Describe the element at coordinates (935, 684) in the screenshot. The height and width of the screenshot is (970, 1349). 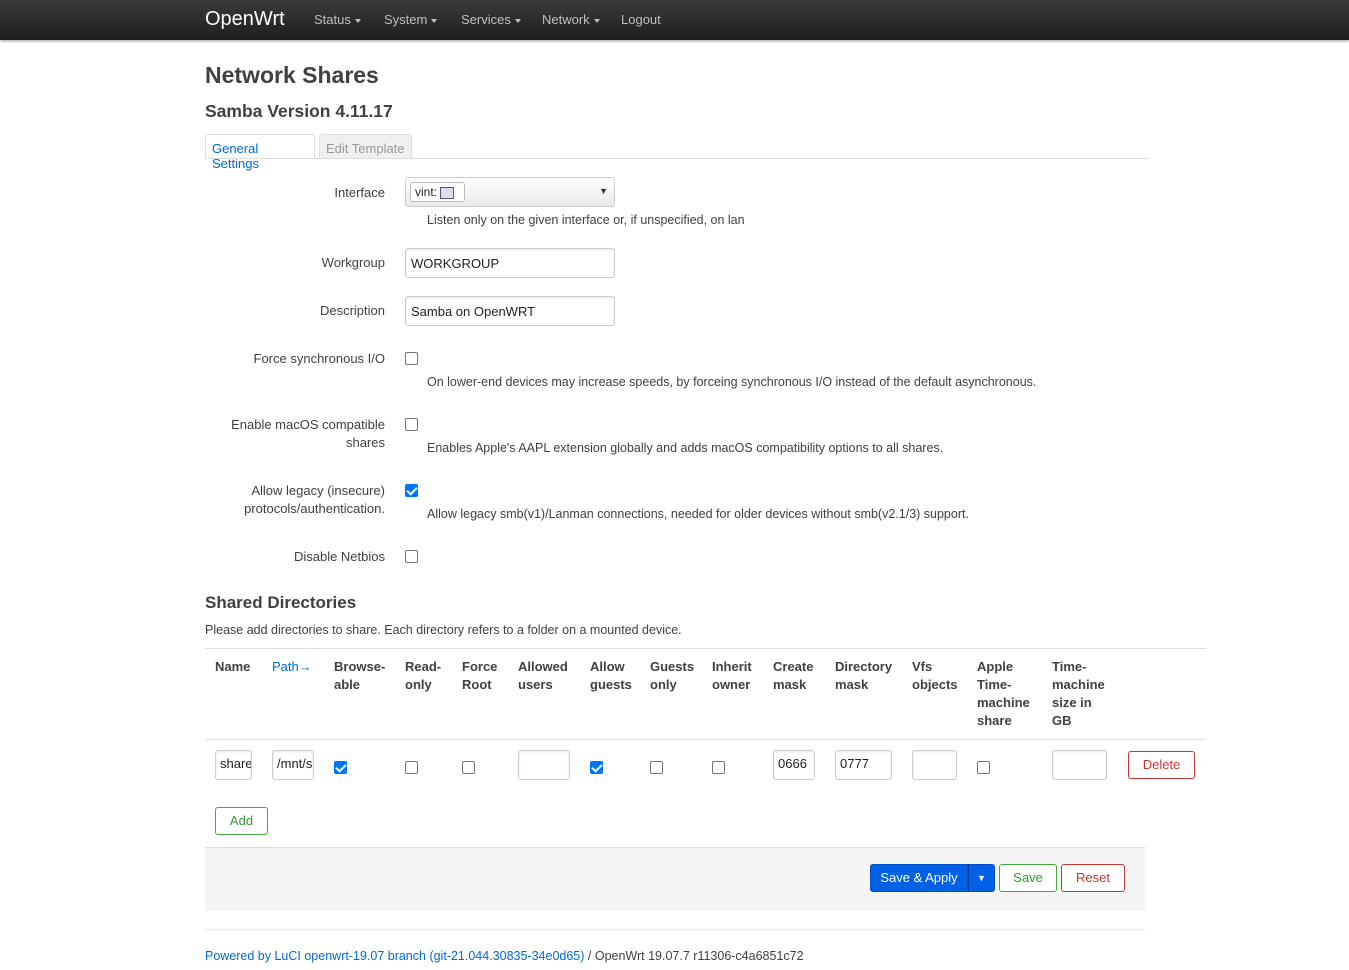
I see `header-vfs-l2: objects` at that location.